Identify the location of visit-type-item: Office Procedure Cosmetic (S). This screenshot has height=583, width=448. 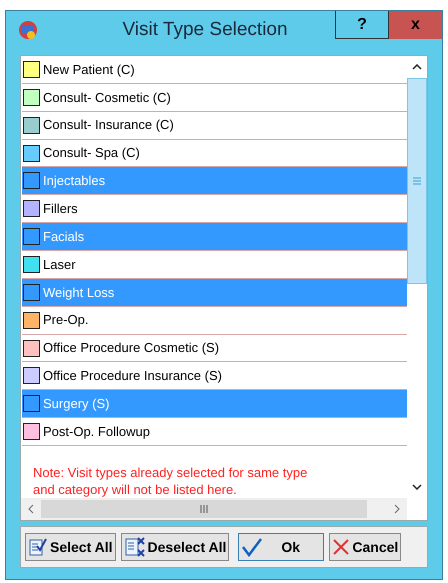
(214, 348).